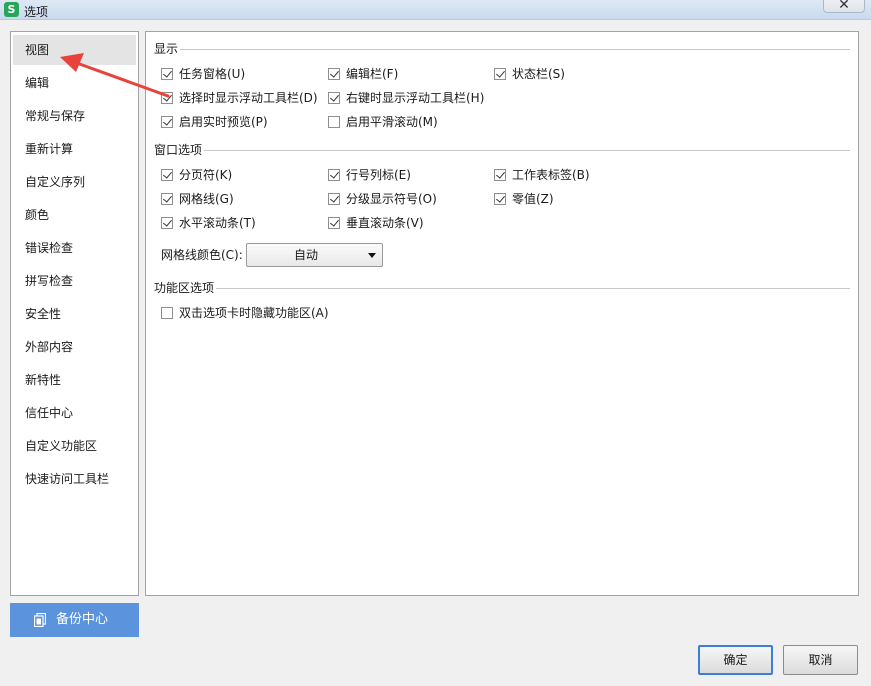 This screenshot has width=871, height=686. What do you see at coordinates (382, 199) in the screenshot?
I see `outline-symbols-checkbox: 分级显示符号(O)` at bounding box center [382, 199].